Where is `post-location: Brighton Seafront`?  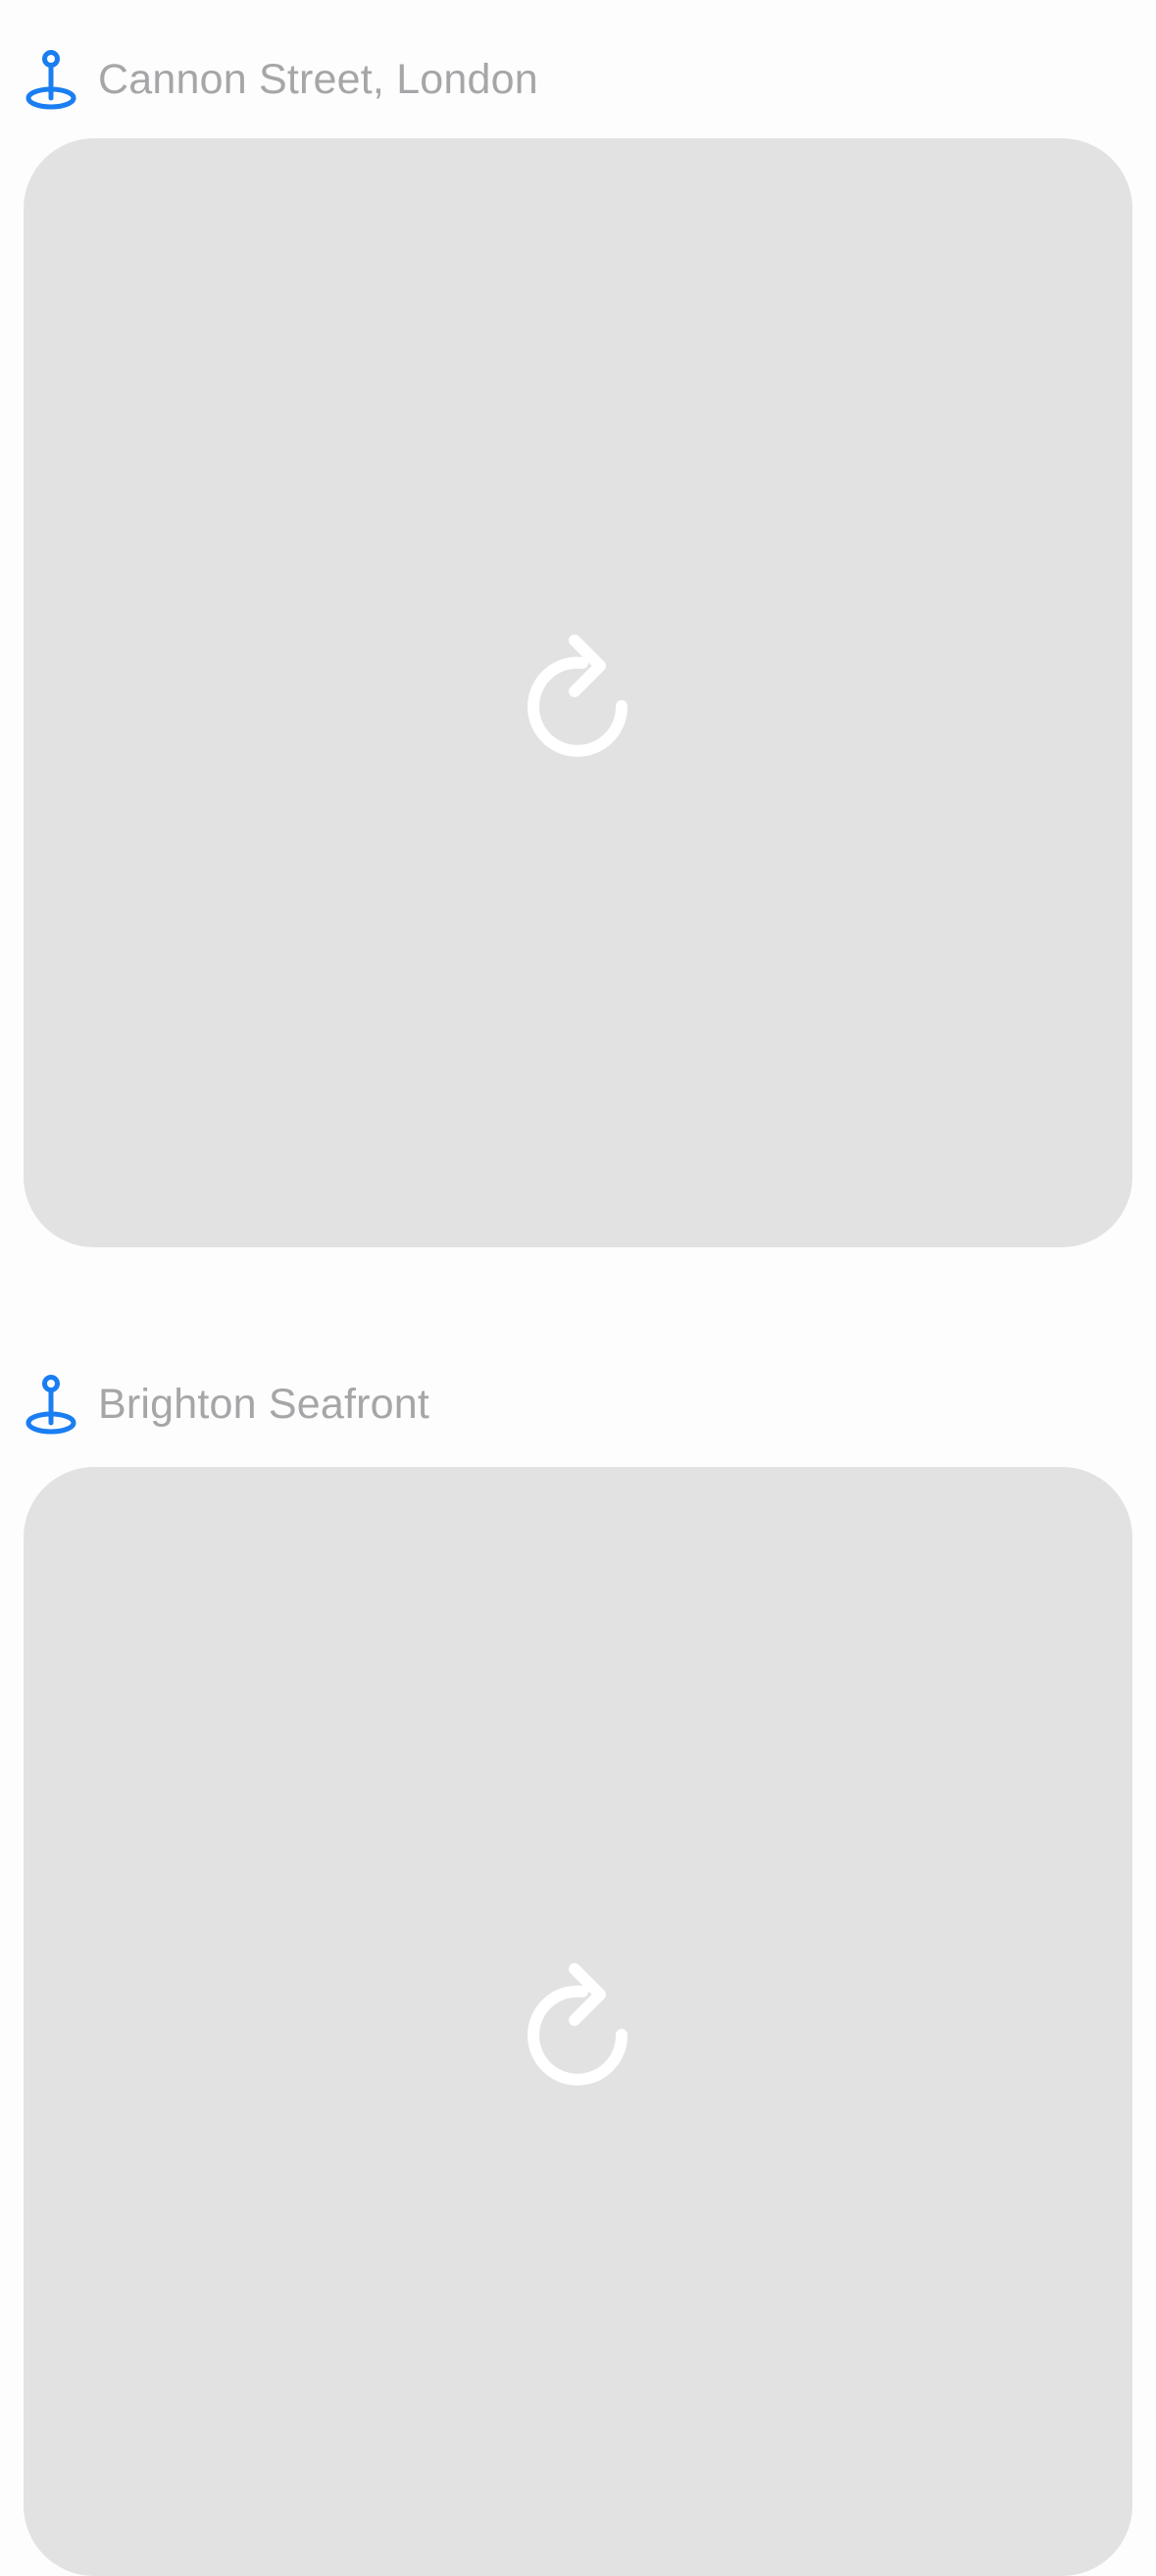 post-location: Brighton Seafront is located at coordinates (226, 1404).